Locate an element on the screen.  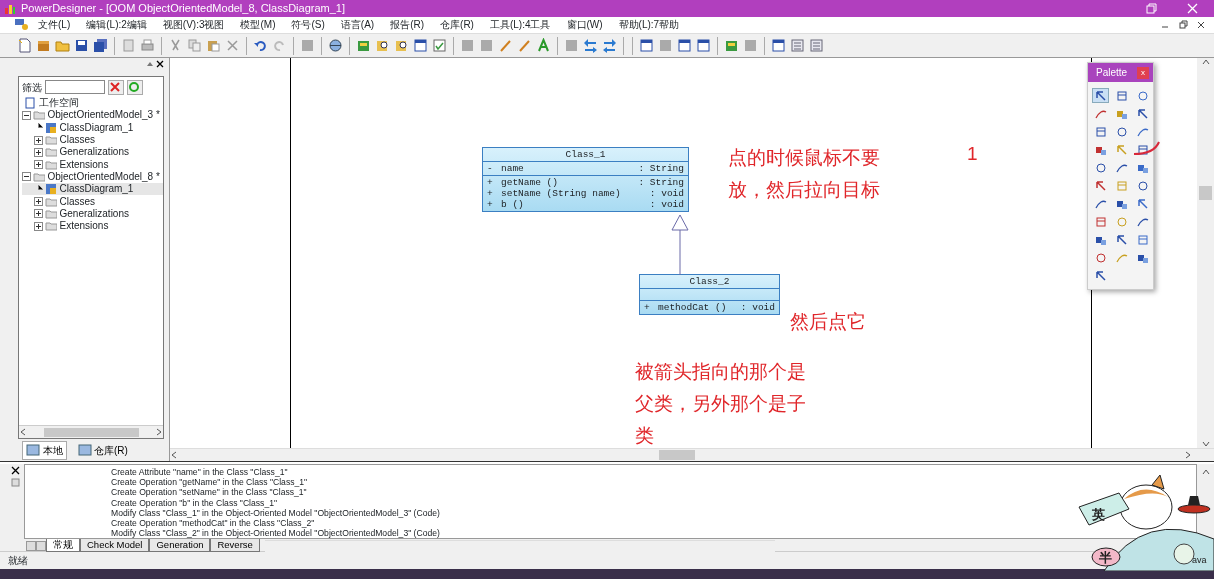
print-icon is located at coordinates (147, 45).